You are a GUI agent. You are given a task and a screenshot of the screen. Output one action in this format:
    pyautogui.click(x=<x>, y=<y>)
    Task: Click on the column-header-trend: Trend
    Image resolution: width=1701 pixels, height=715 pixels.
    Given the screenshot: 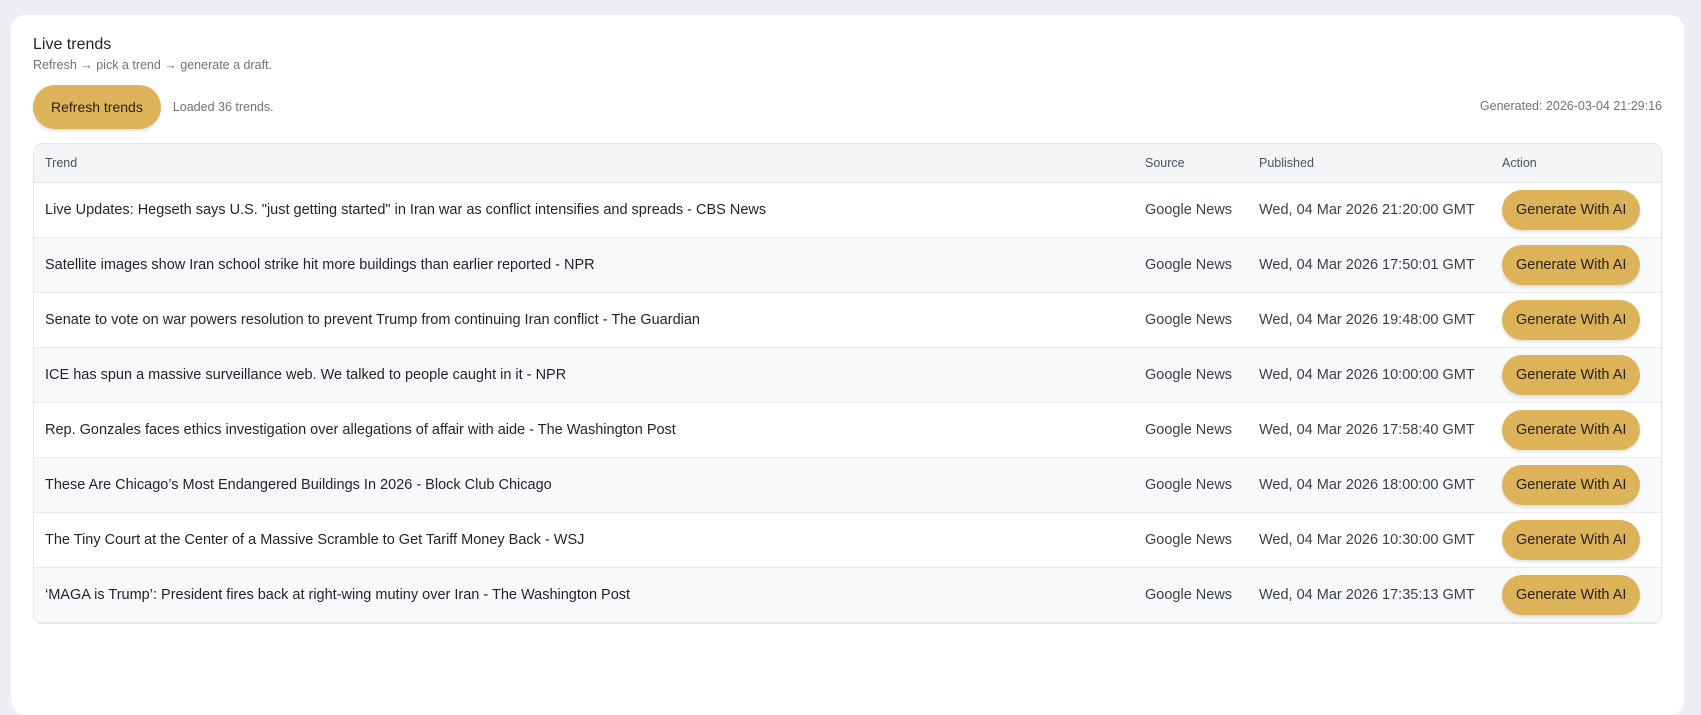 What is the action you would take?
    pyautogui.click(x=584, y=163)
    